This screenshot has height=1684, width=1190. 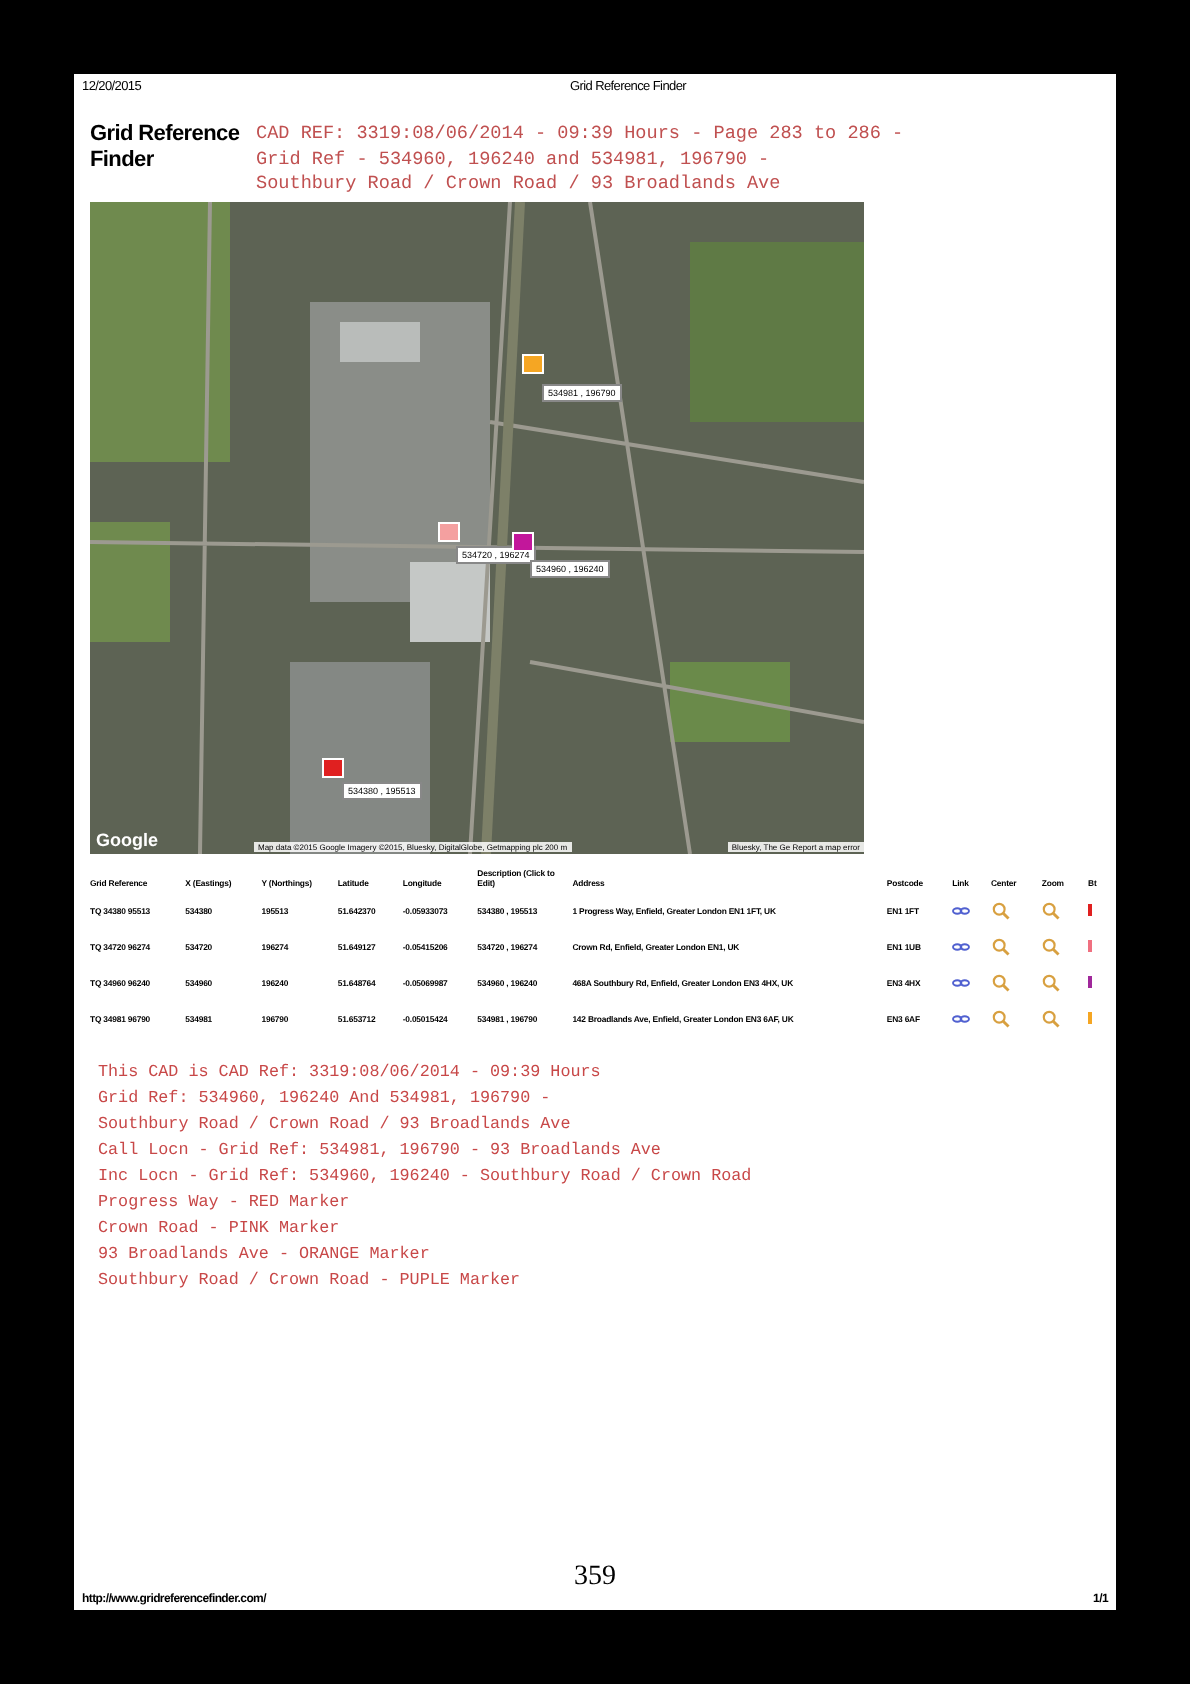 What do you see at coordinates (310, 1280) in the screenshot?
I see `note-line: Southbury Road / Crown Road - PUPLE Marker` at bounding box center [310, 1280].